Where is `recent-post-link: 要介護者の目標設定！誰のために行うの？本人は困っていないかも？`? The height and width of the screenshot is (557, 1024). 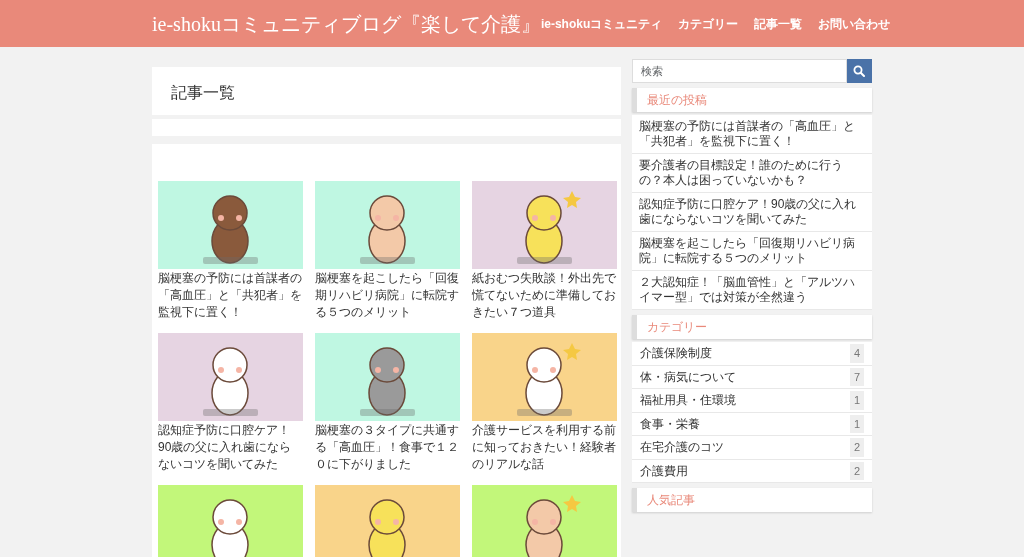 recent-post-link: 要介護者の目標設定！誰のために行うの？本人は困っていないかも？ is located at coordinates (752, 173).